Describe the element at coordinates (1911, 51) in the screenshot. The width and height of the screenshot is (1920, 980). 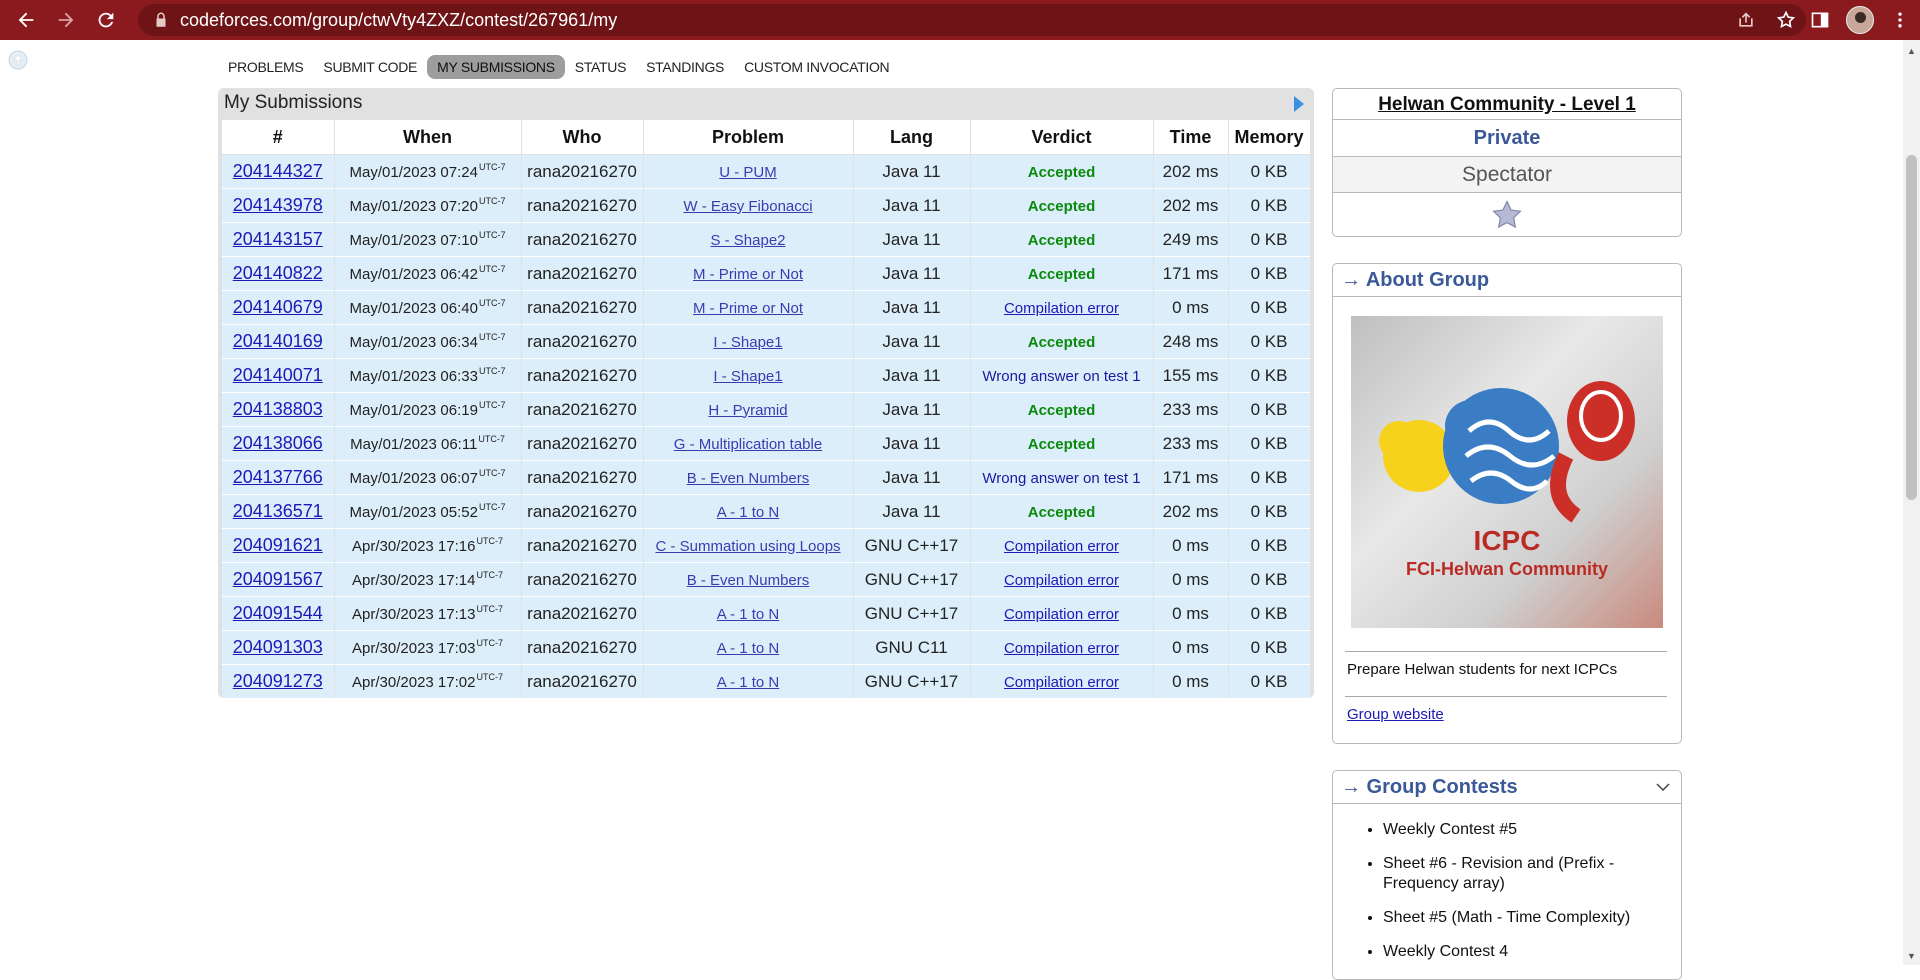
I see `scroll-up-arrow-icon: ▲` at that location.